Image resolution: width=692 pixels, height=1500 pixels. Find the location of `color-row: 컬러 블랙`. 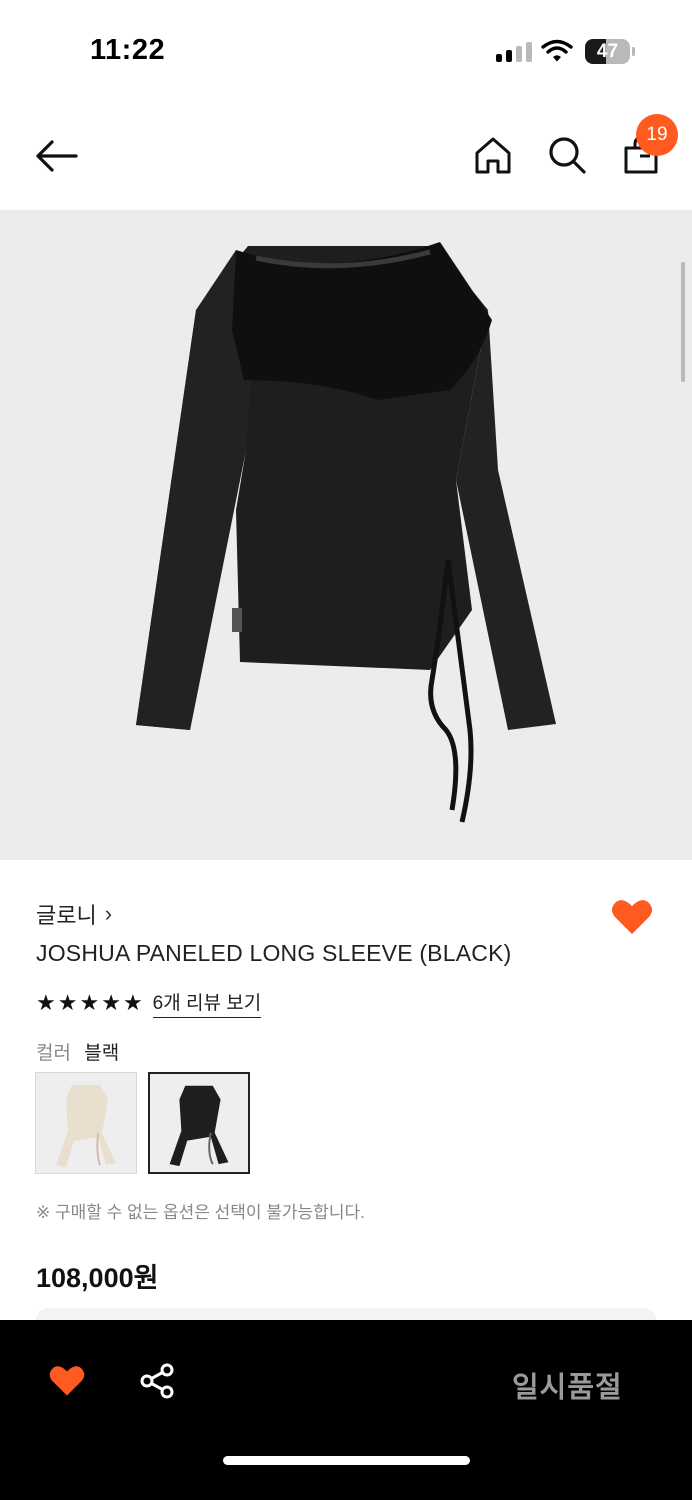

color-row: 컬러 블랙 is located at coordinates (77, 1051).